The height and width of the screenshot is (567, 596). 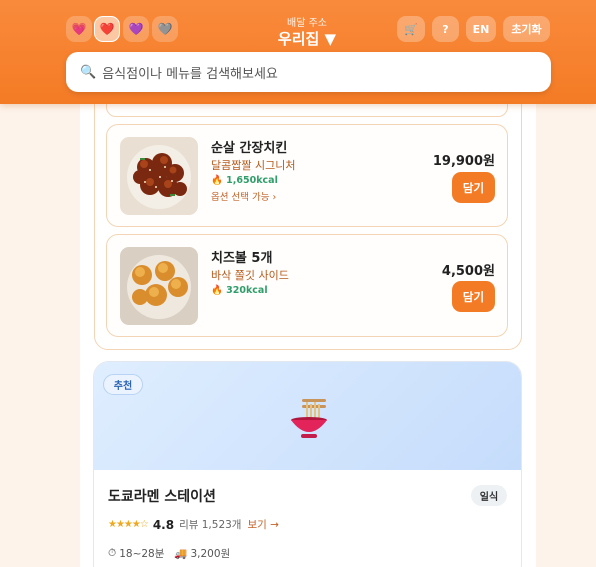 What do you see at coordinates (210, 525) in the screenshot?
I see `review-count: 리뷰 1,523개` at bounding box center [210, 525].